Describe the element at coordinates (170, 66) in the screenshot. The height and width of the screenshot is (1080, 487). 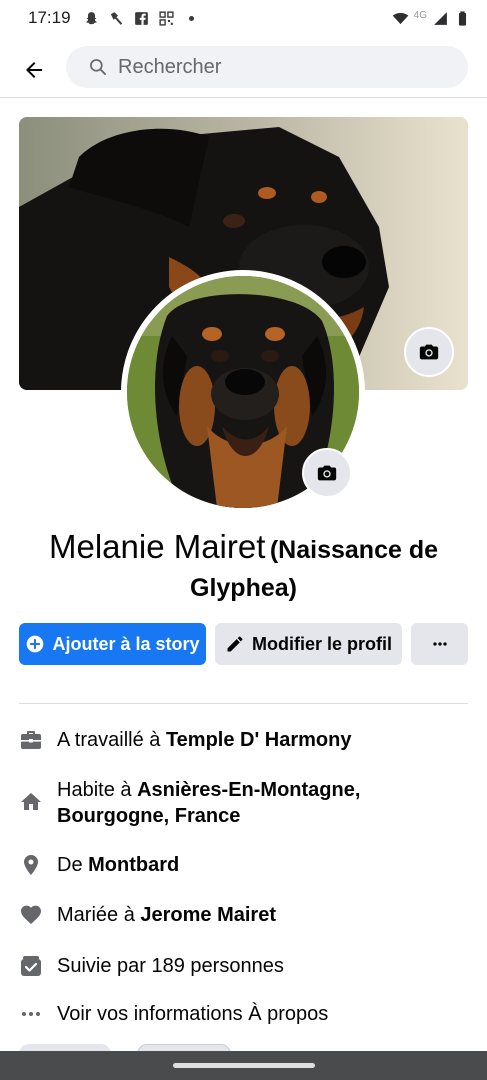
I see `search-placeholder: Rechercher` at that location.